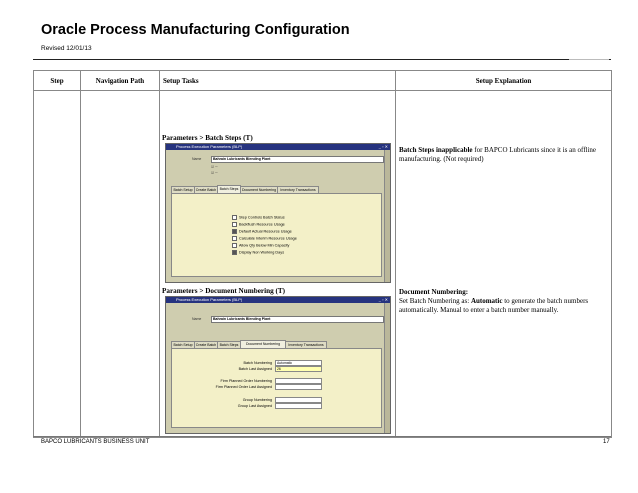  I want to click on column-header-setup-explanation: Setup Explanation, so click(503, 80).